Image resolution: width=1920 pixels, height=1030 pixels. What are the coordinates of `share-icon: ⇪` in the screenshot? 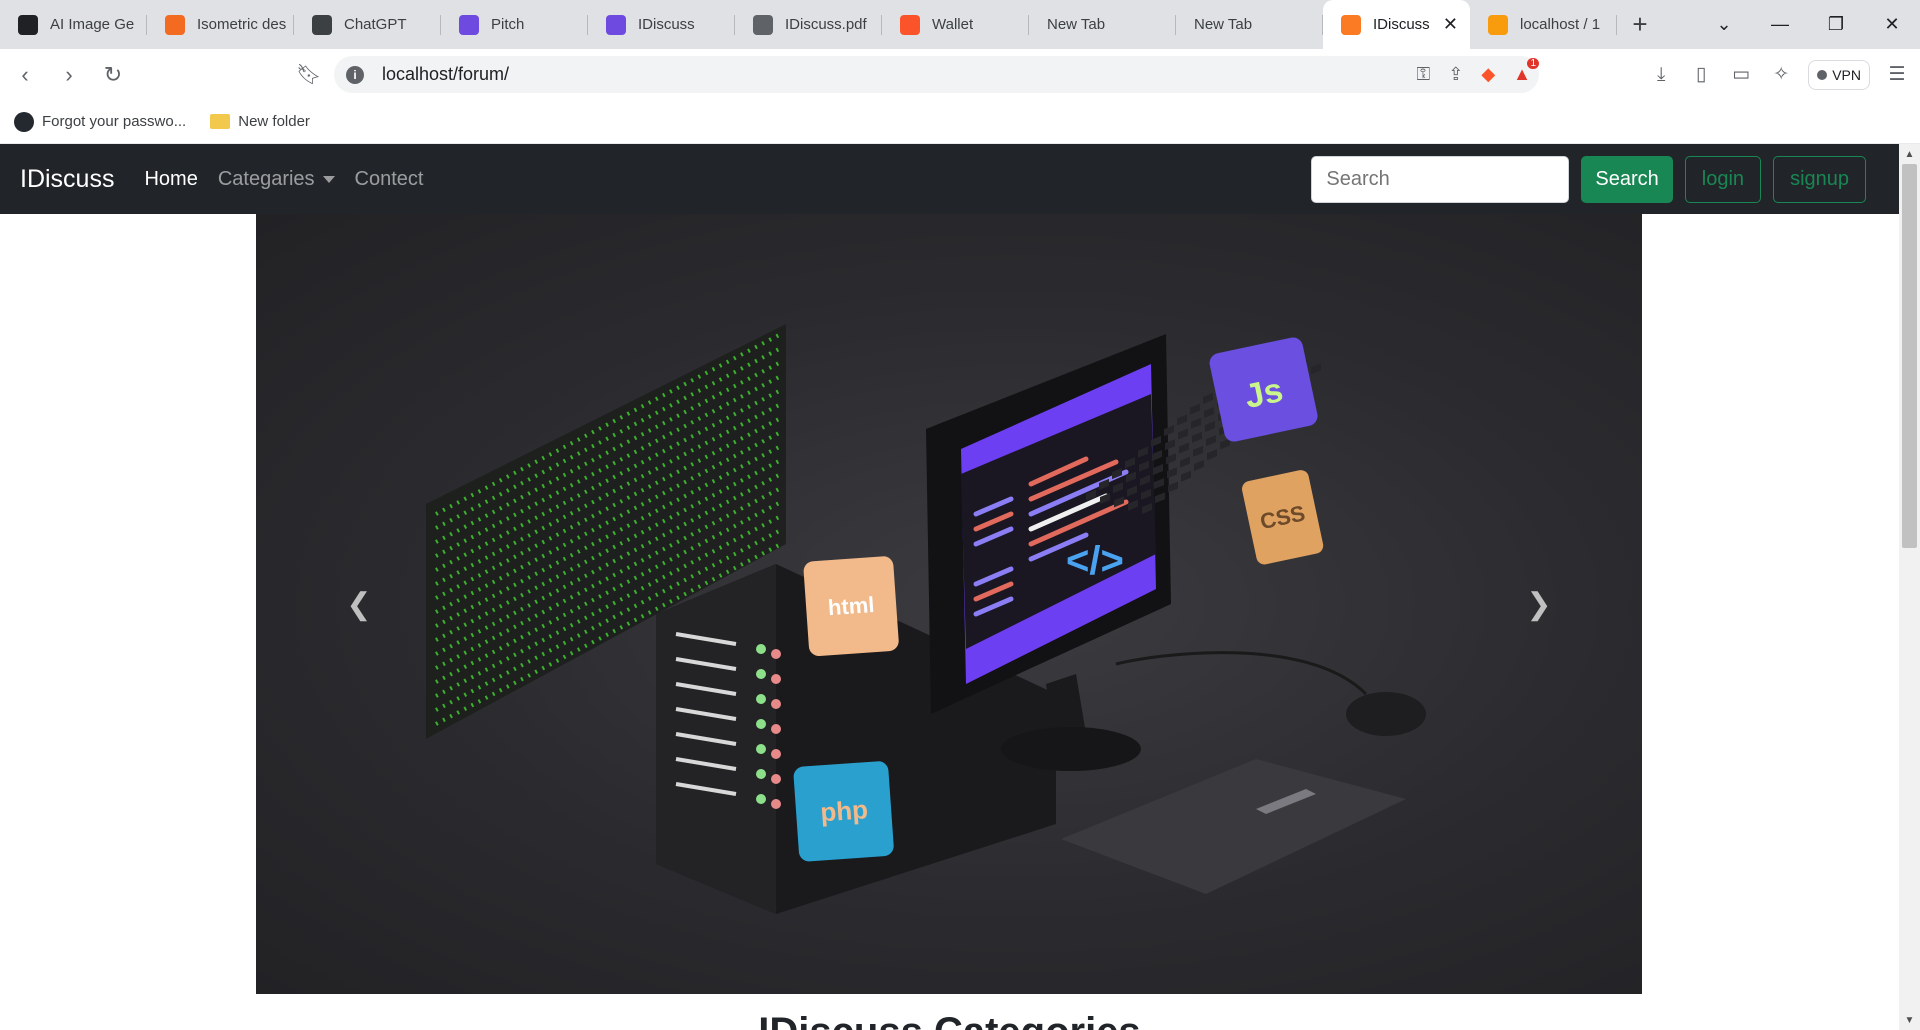 It's located at (1455, 74).